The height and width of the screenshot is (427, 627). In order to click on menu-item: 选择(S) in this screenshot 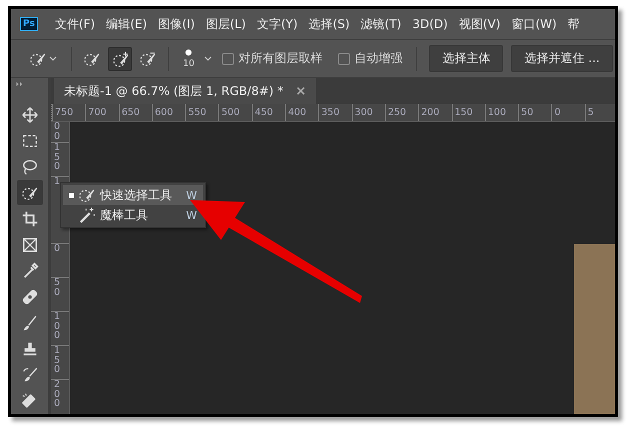, I will do `click(329, 24)`.